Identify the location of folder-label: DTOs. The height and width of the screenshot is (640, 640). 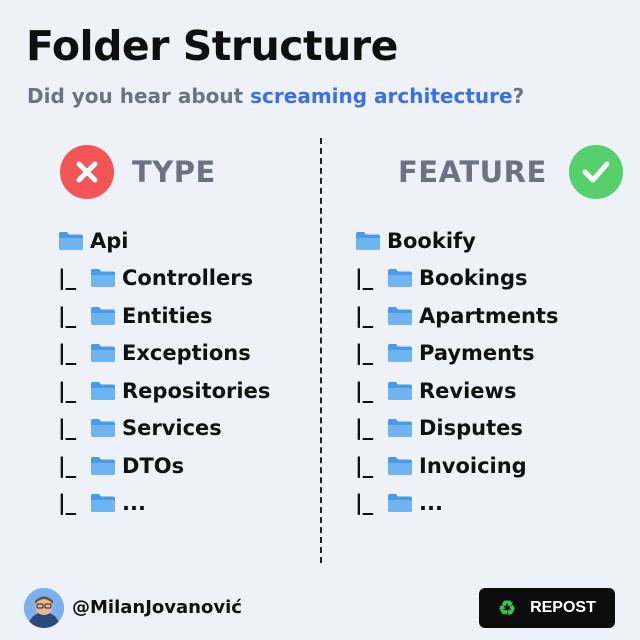
(153, 465).